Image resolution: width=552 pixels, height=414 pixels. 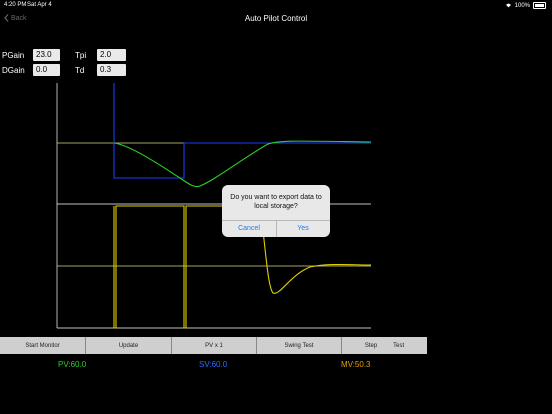 I want to click on pv-readout: PV:60.0, so click(x=72, y=364).